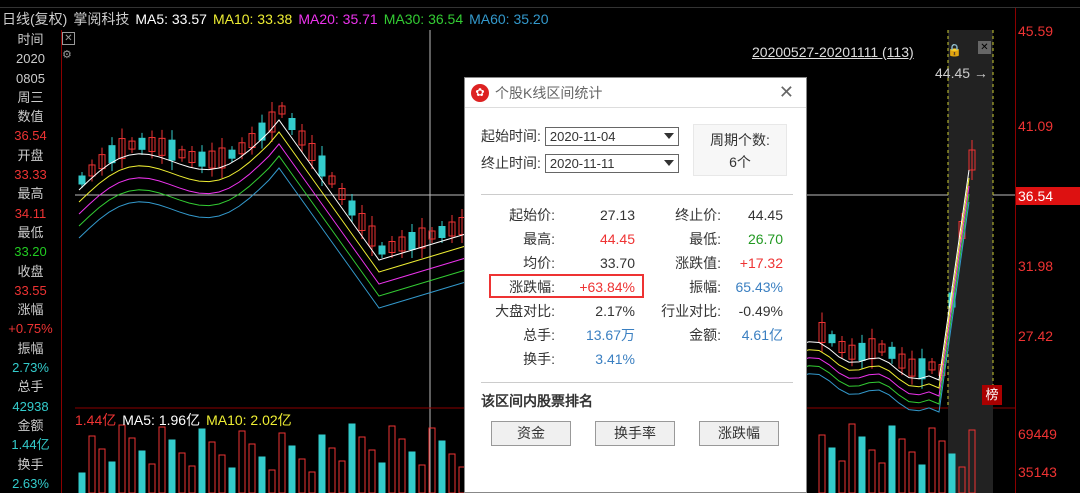 The image size is (1080, 493). What do you see at coordinates (833, 52) in the screenshot?
I see `range-label: 20200527-20201111 (113)` at bounding box center [833, 52].